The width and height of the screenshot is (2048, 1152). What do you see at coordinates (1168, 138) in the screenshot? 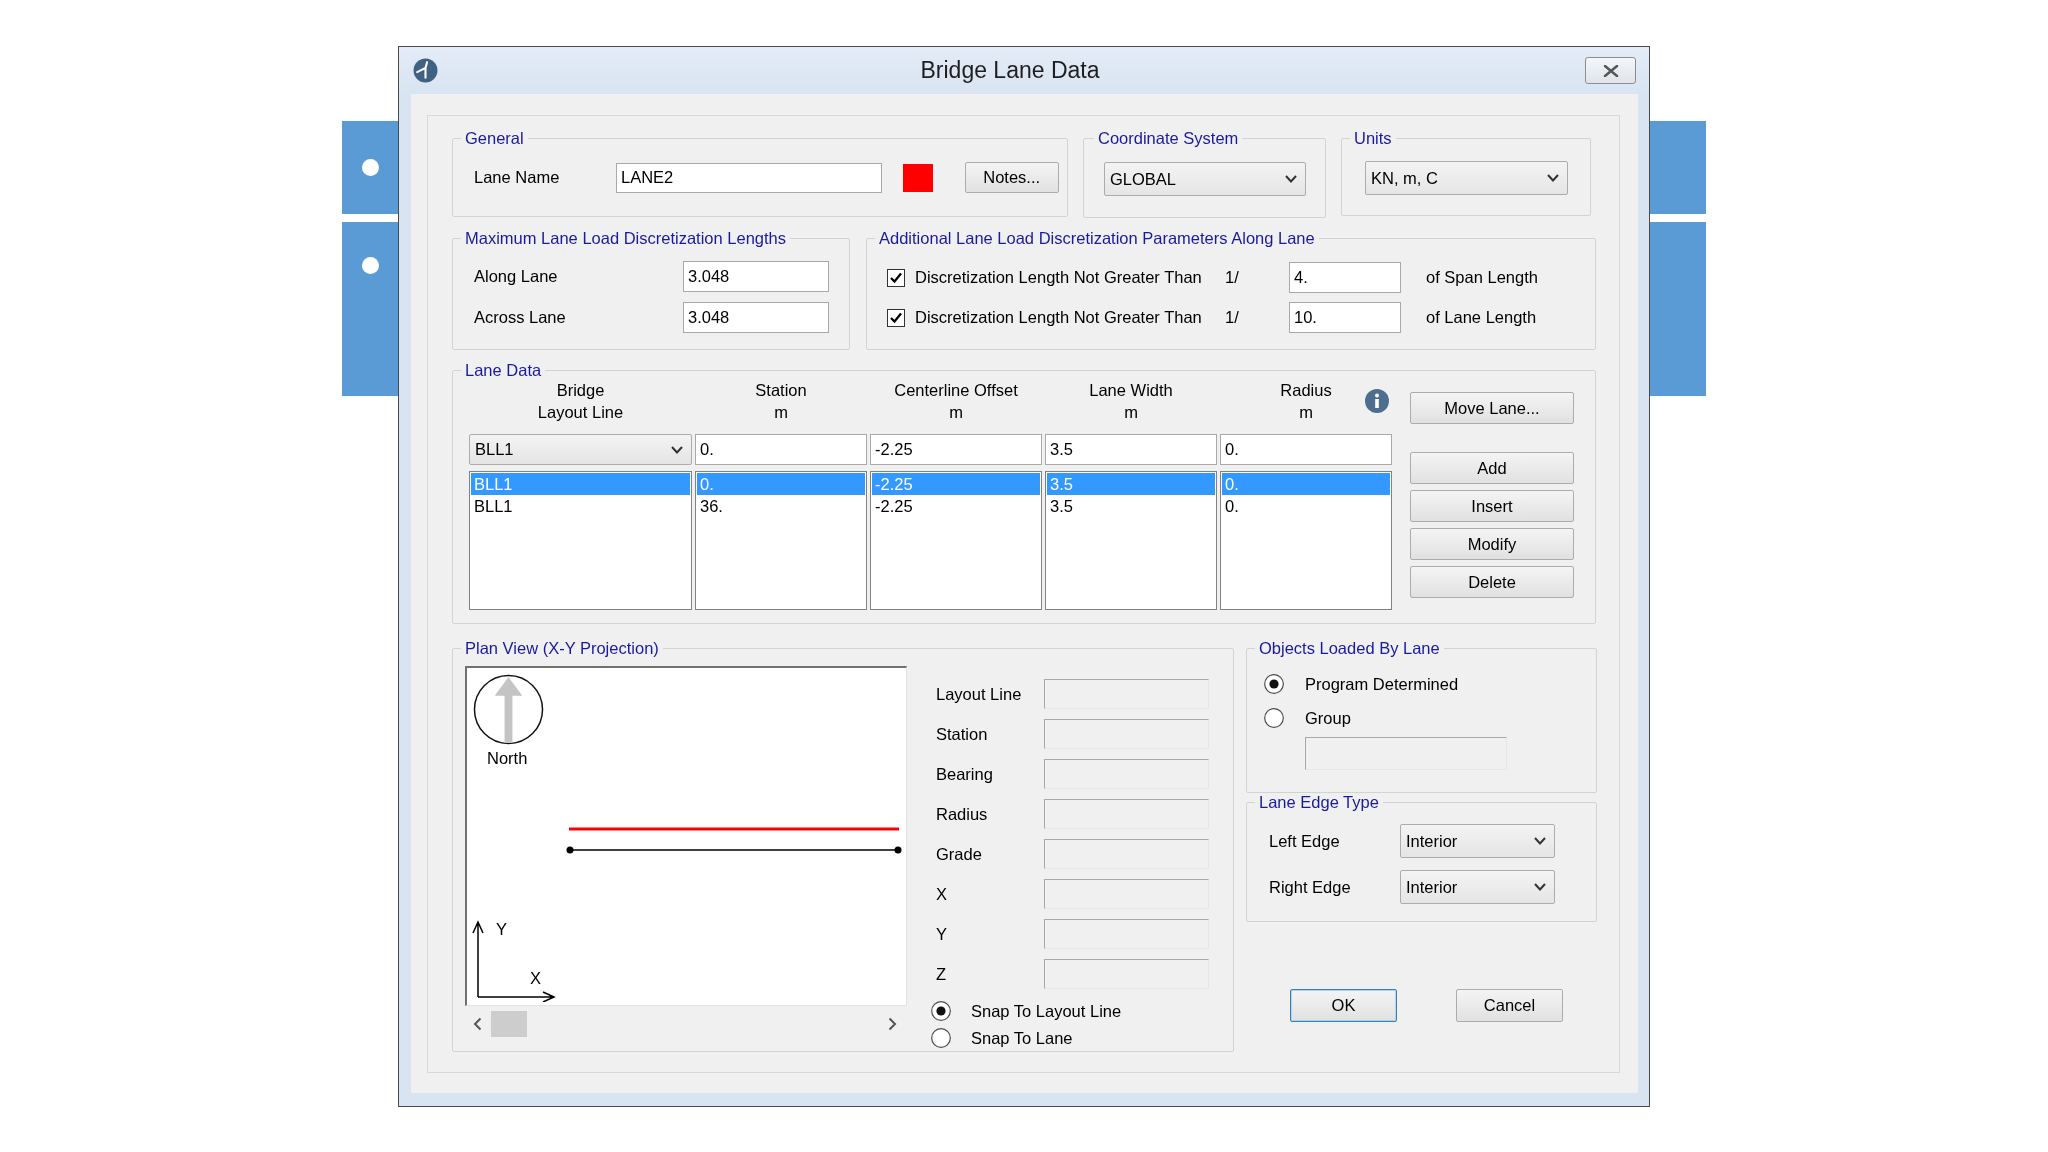
I see `group-title: Coordinate System` at bounding box center [1168, 138].